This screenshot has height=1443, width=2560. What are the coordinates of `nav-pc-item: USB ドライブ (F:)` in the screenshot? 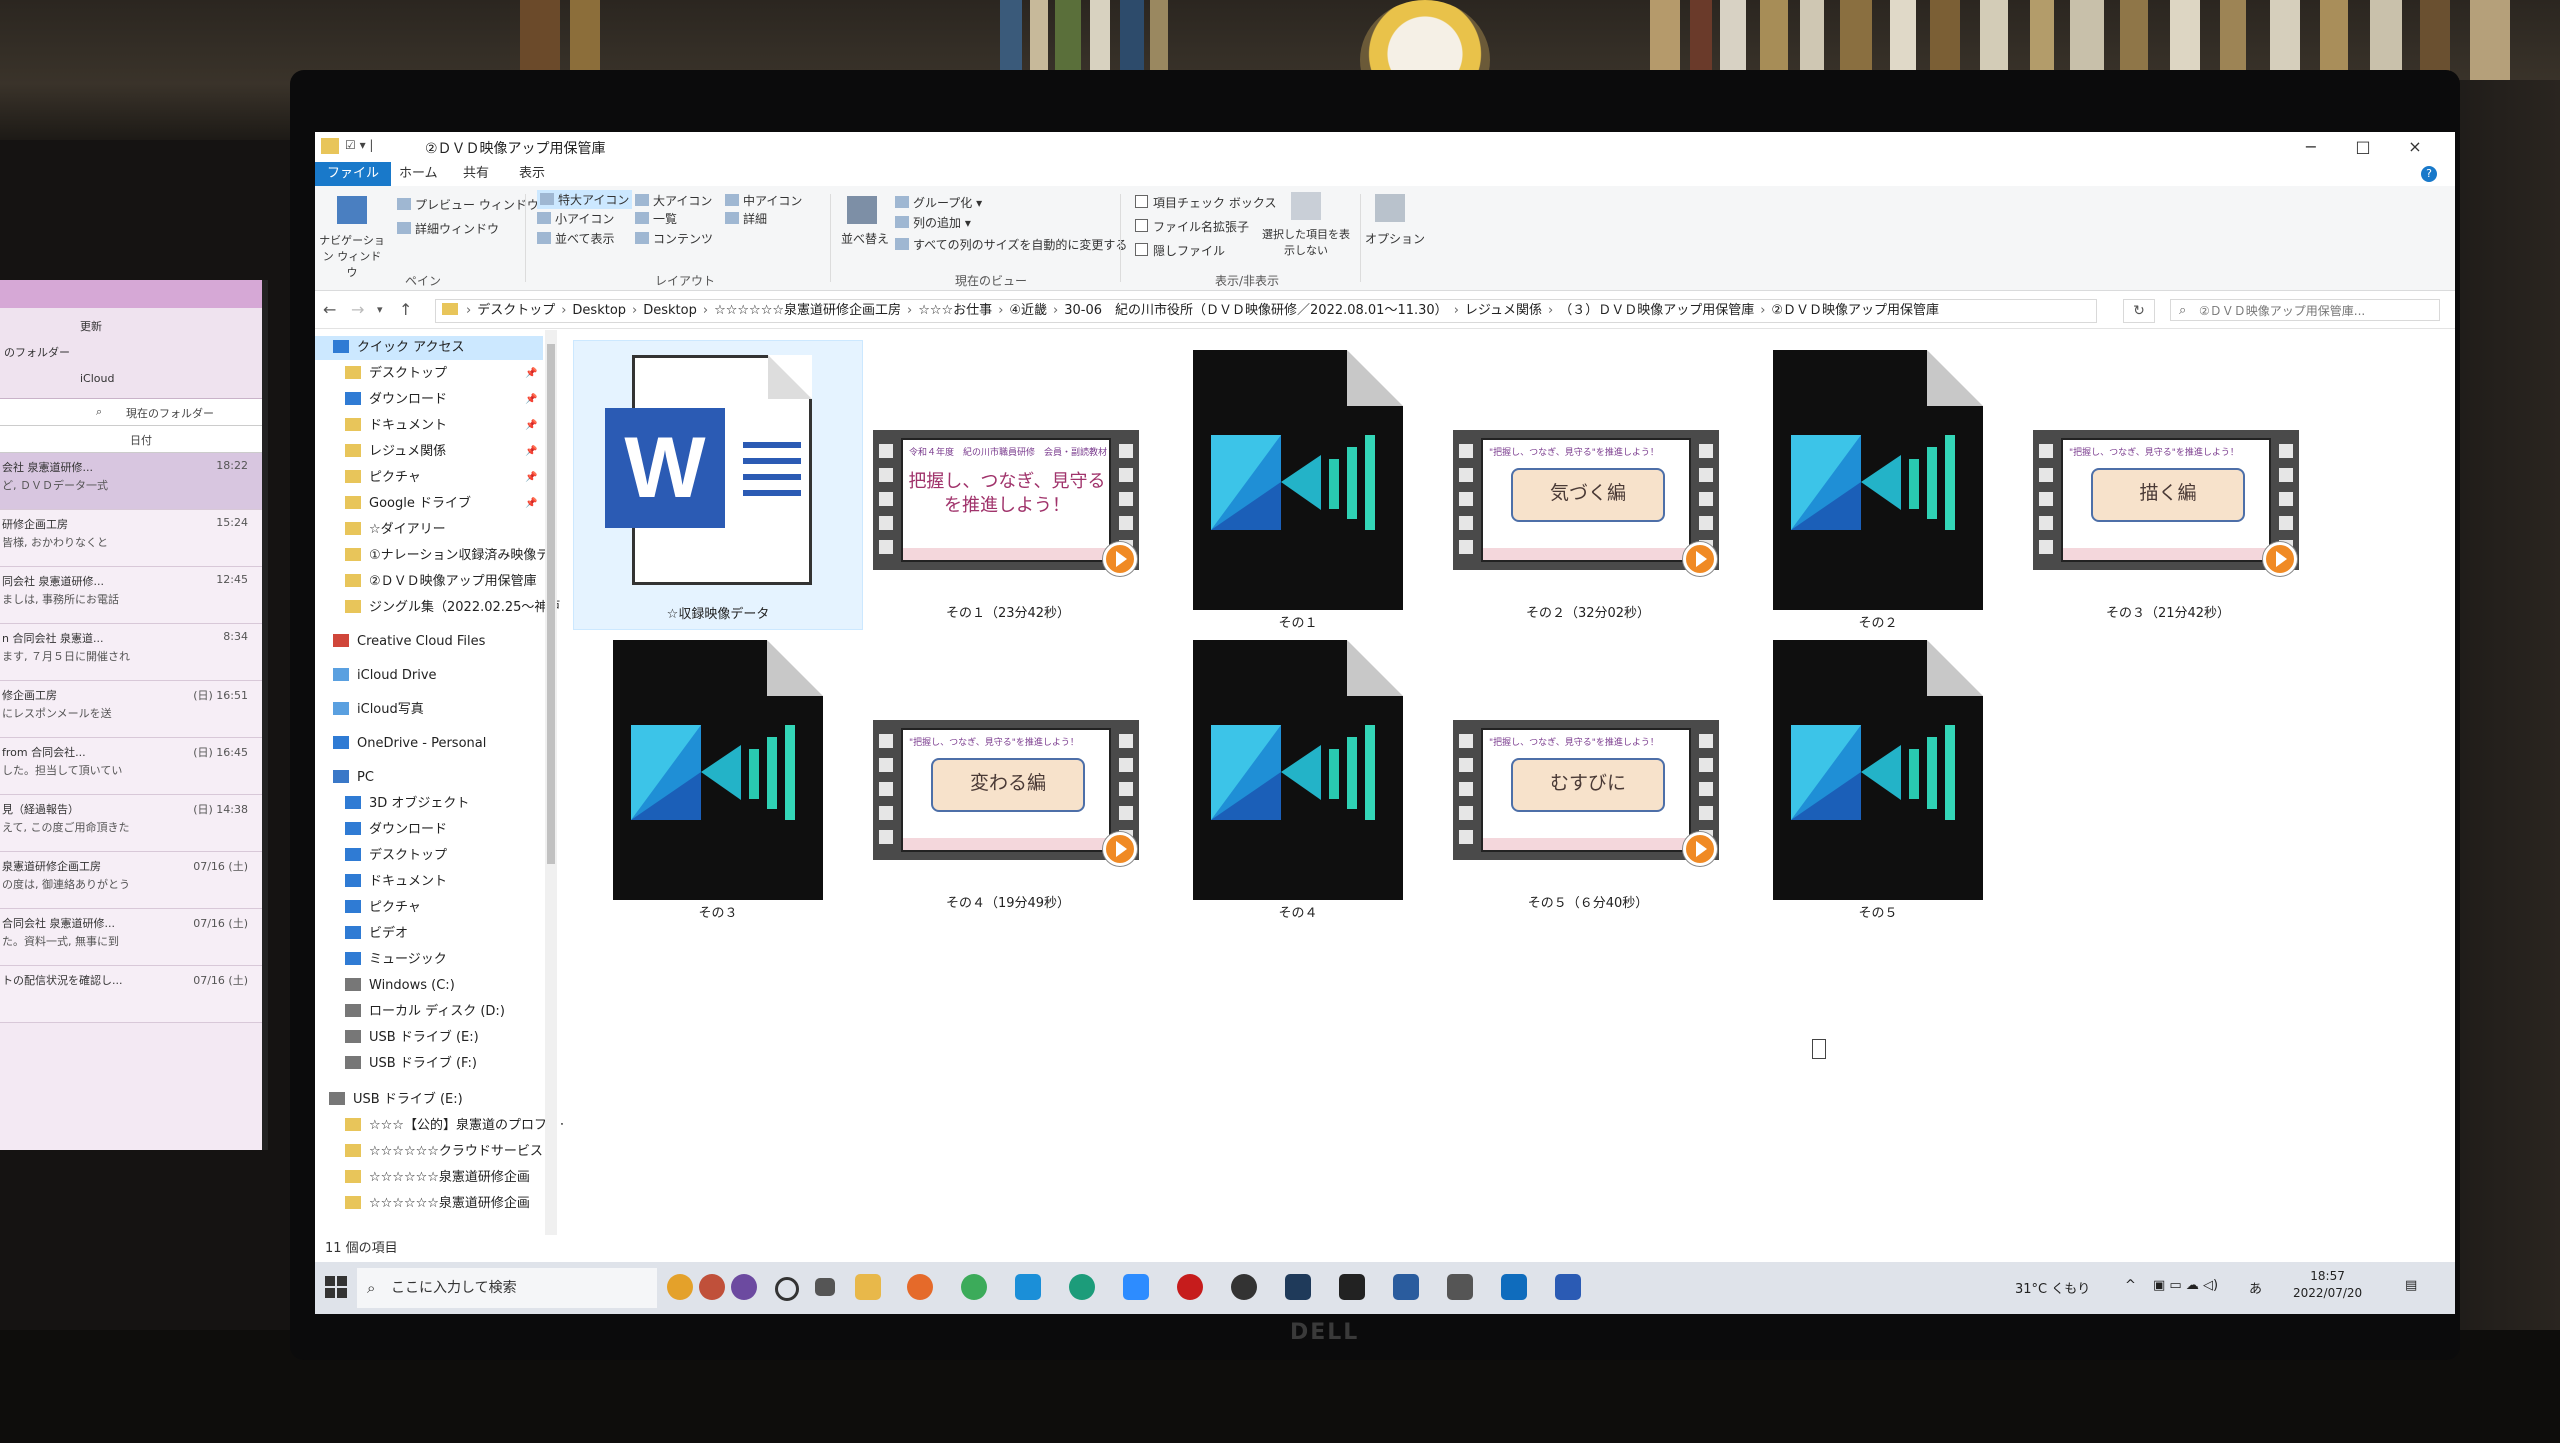 It's located at (429, 1064).